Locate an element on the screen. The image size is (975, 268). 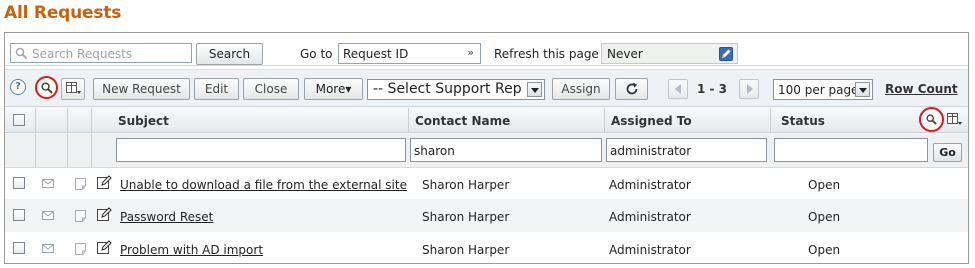
filter-assigned-value: administrator is located at coordinates (651, 151).